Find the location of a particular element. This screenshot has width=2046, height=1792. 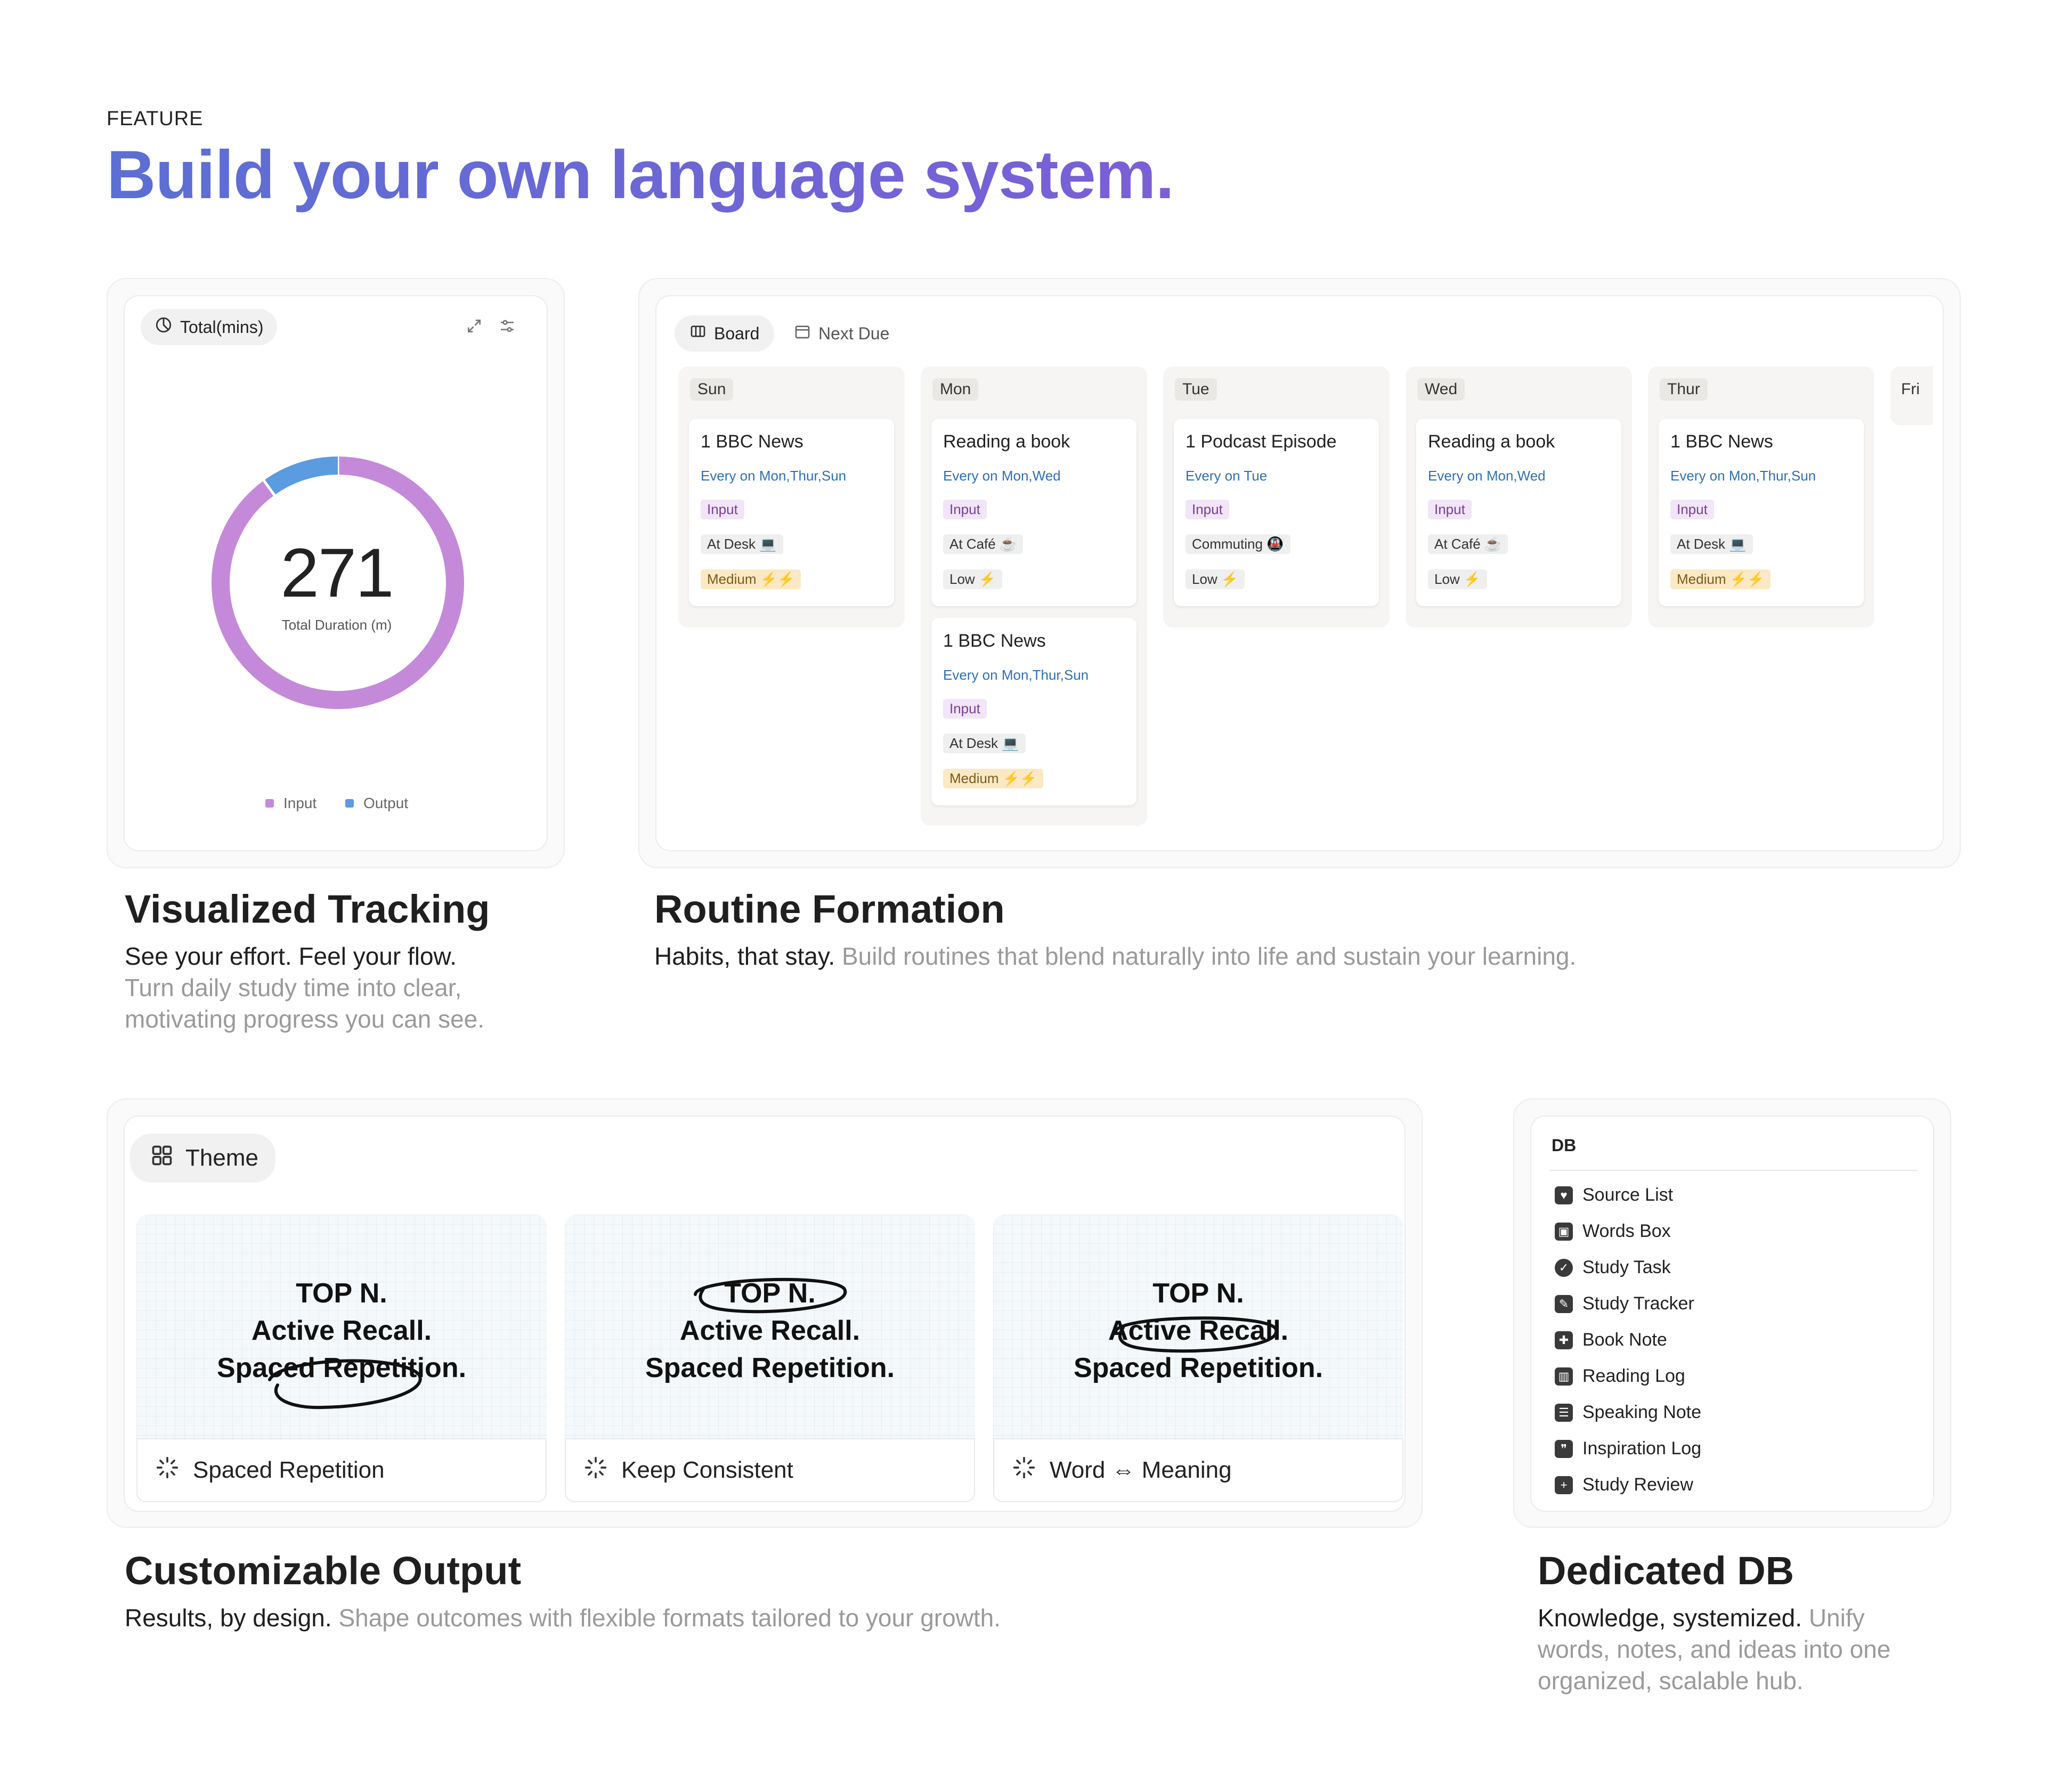

heart-icon: ♥ is located at coordinates (1564, 1195).